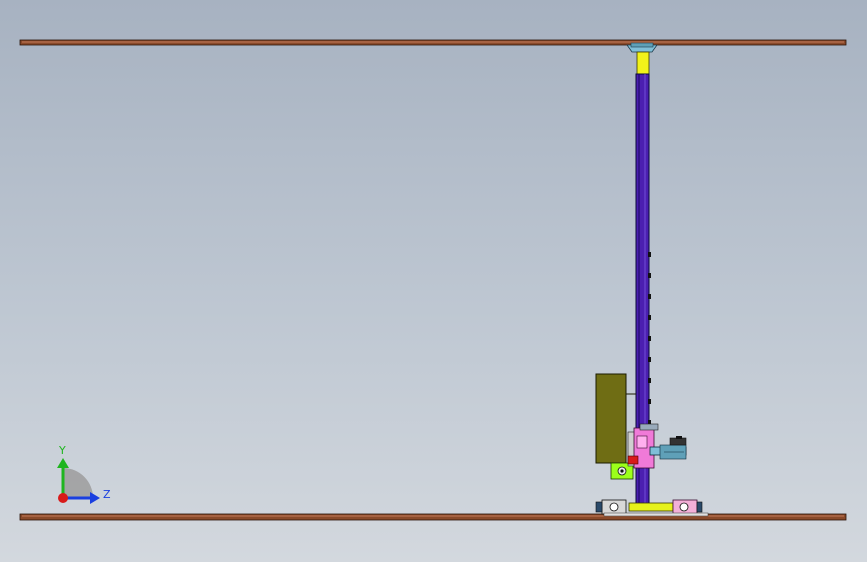 This screenshot has height=562, width=867. I want to click on y-axis-arrowhead, so click(63, 463).